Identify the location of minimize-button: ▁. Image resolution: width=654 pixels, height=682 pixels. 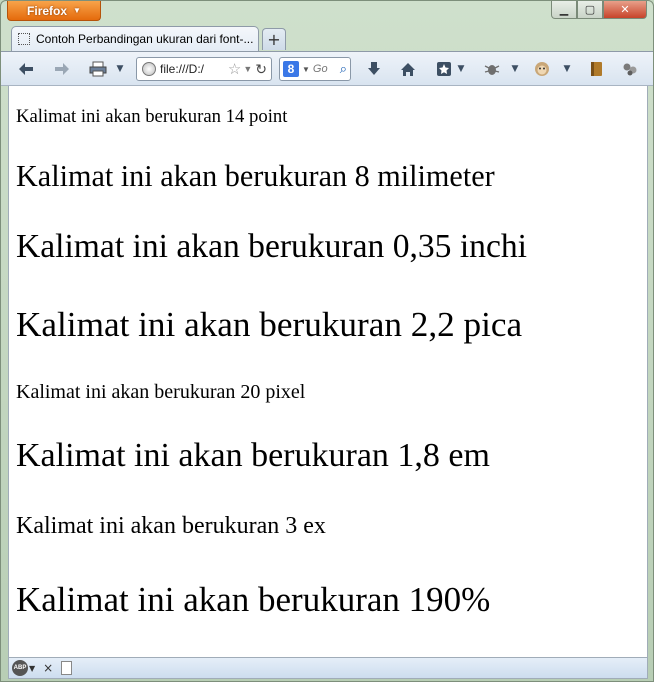
(564, 10).